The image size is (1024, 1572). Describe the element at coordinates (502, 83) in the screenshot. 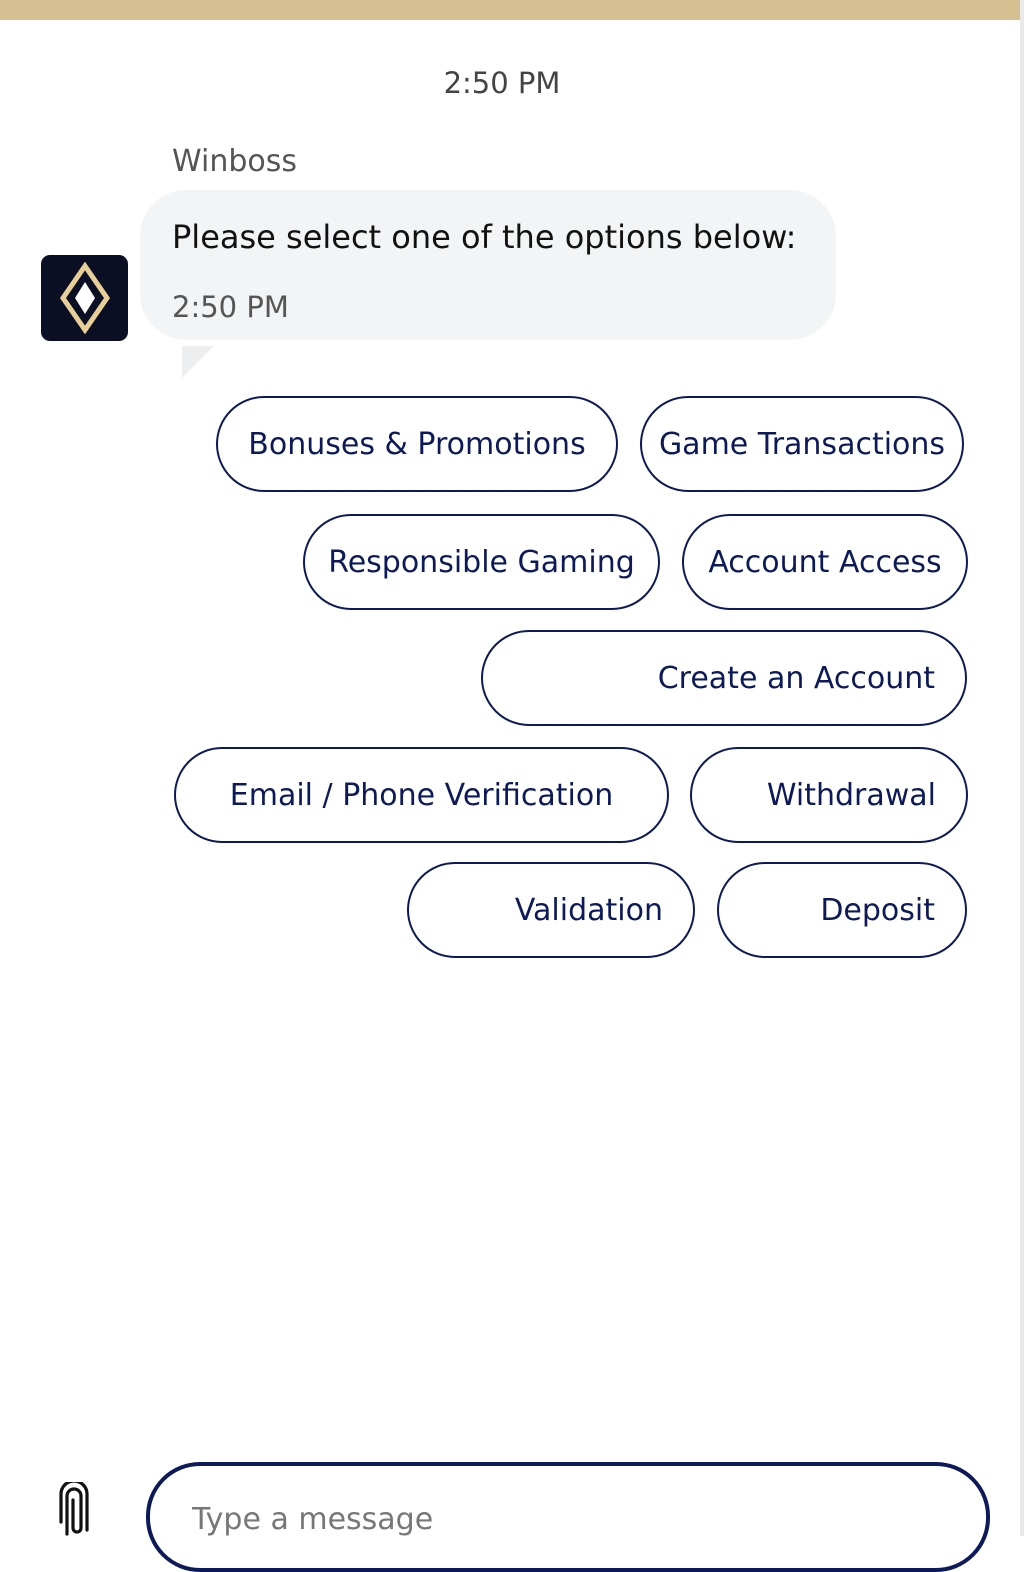

I see `conversation-timestamp: 2:50 PM` at that location.